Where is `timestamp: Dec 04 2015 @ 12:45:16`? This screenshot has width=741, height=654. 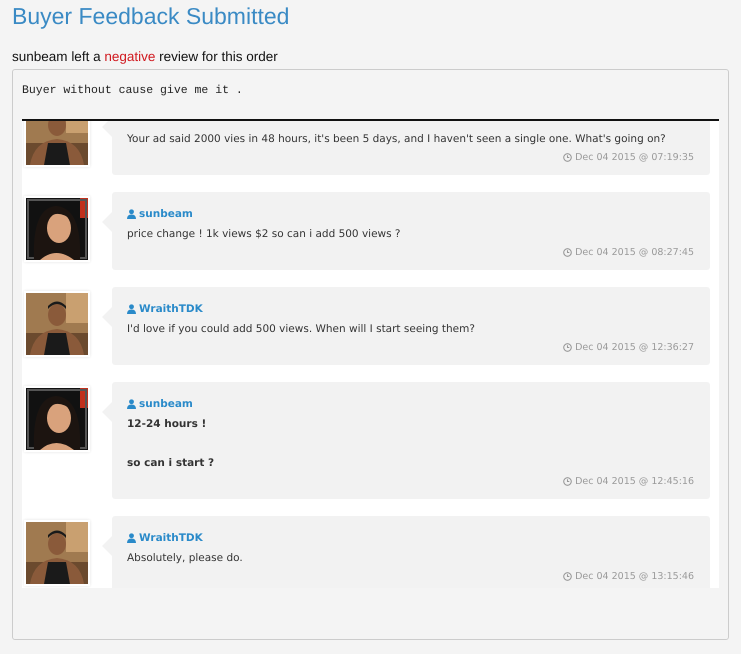 timestamp: Dec 04 2015 @ 12:45:16 is located at coordinates (634, 481).